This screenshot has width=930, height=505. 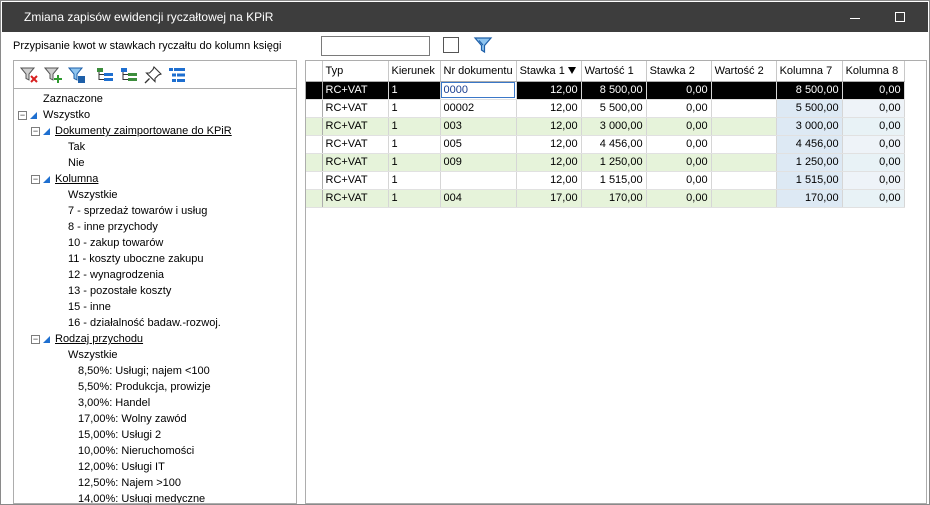 I want to click on tree-item-column: 8 - inne przychody, so click(x=113, y=227).